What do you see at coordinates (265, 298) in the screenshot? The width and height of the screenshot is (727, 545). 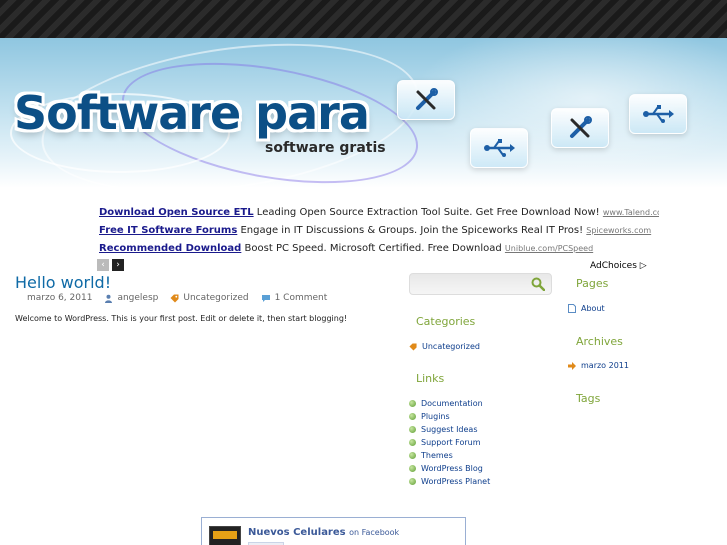 I see `comment-icon` at bounding box center [265, 298].